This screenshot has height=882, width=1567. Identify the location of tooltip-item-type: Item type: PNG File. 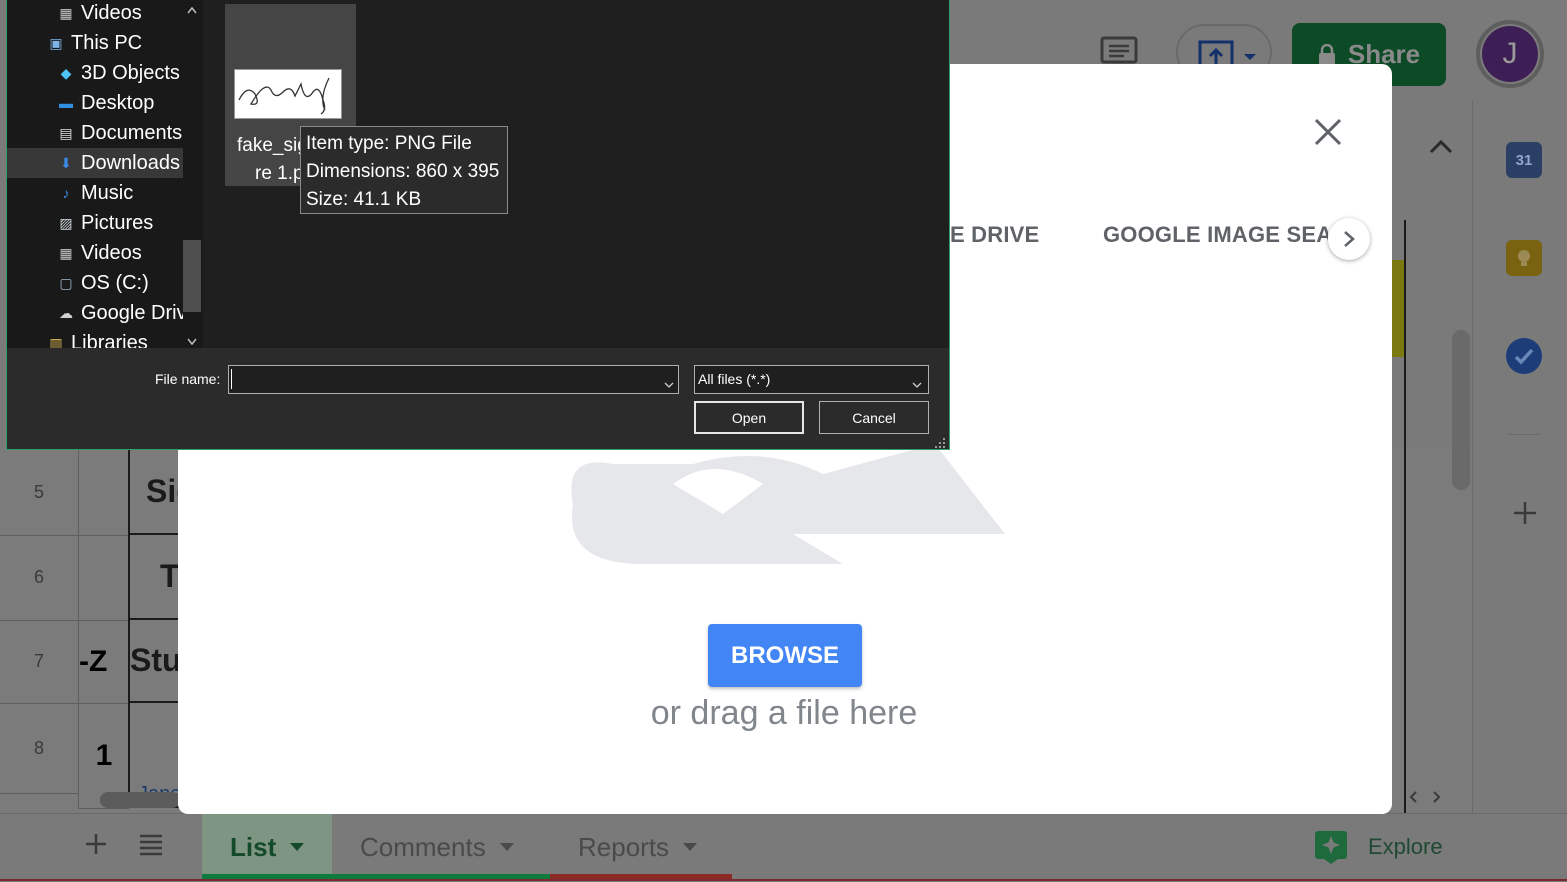
(389, 143).